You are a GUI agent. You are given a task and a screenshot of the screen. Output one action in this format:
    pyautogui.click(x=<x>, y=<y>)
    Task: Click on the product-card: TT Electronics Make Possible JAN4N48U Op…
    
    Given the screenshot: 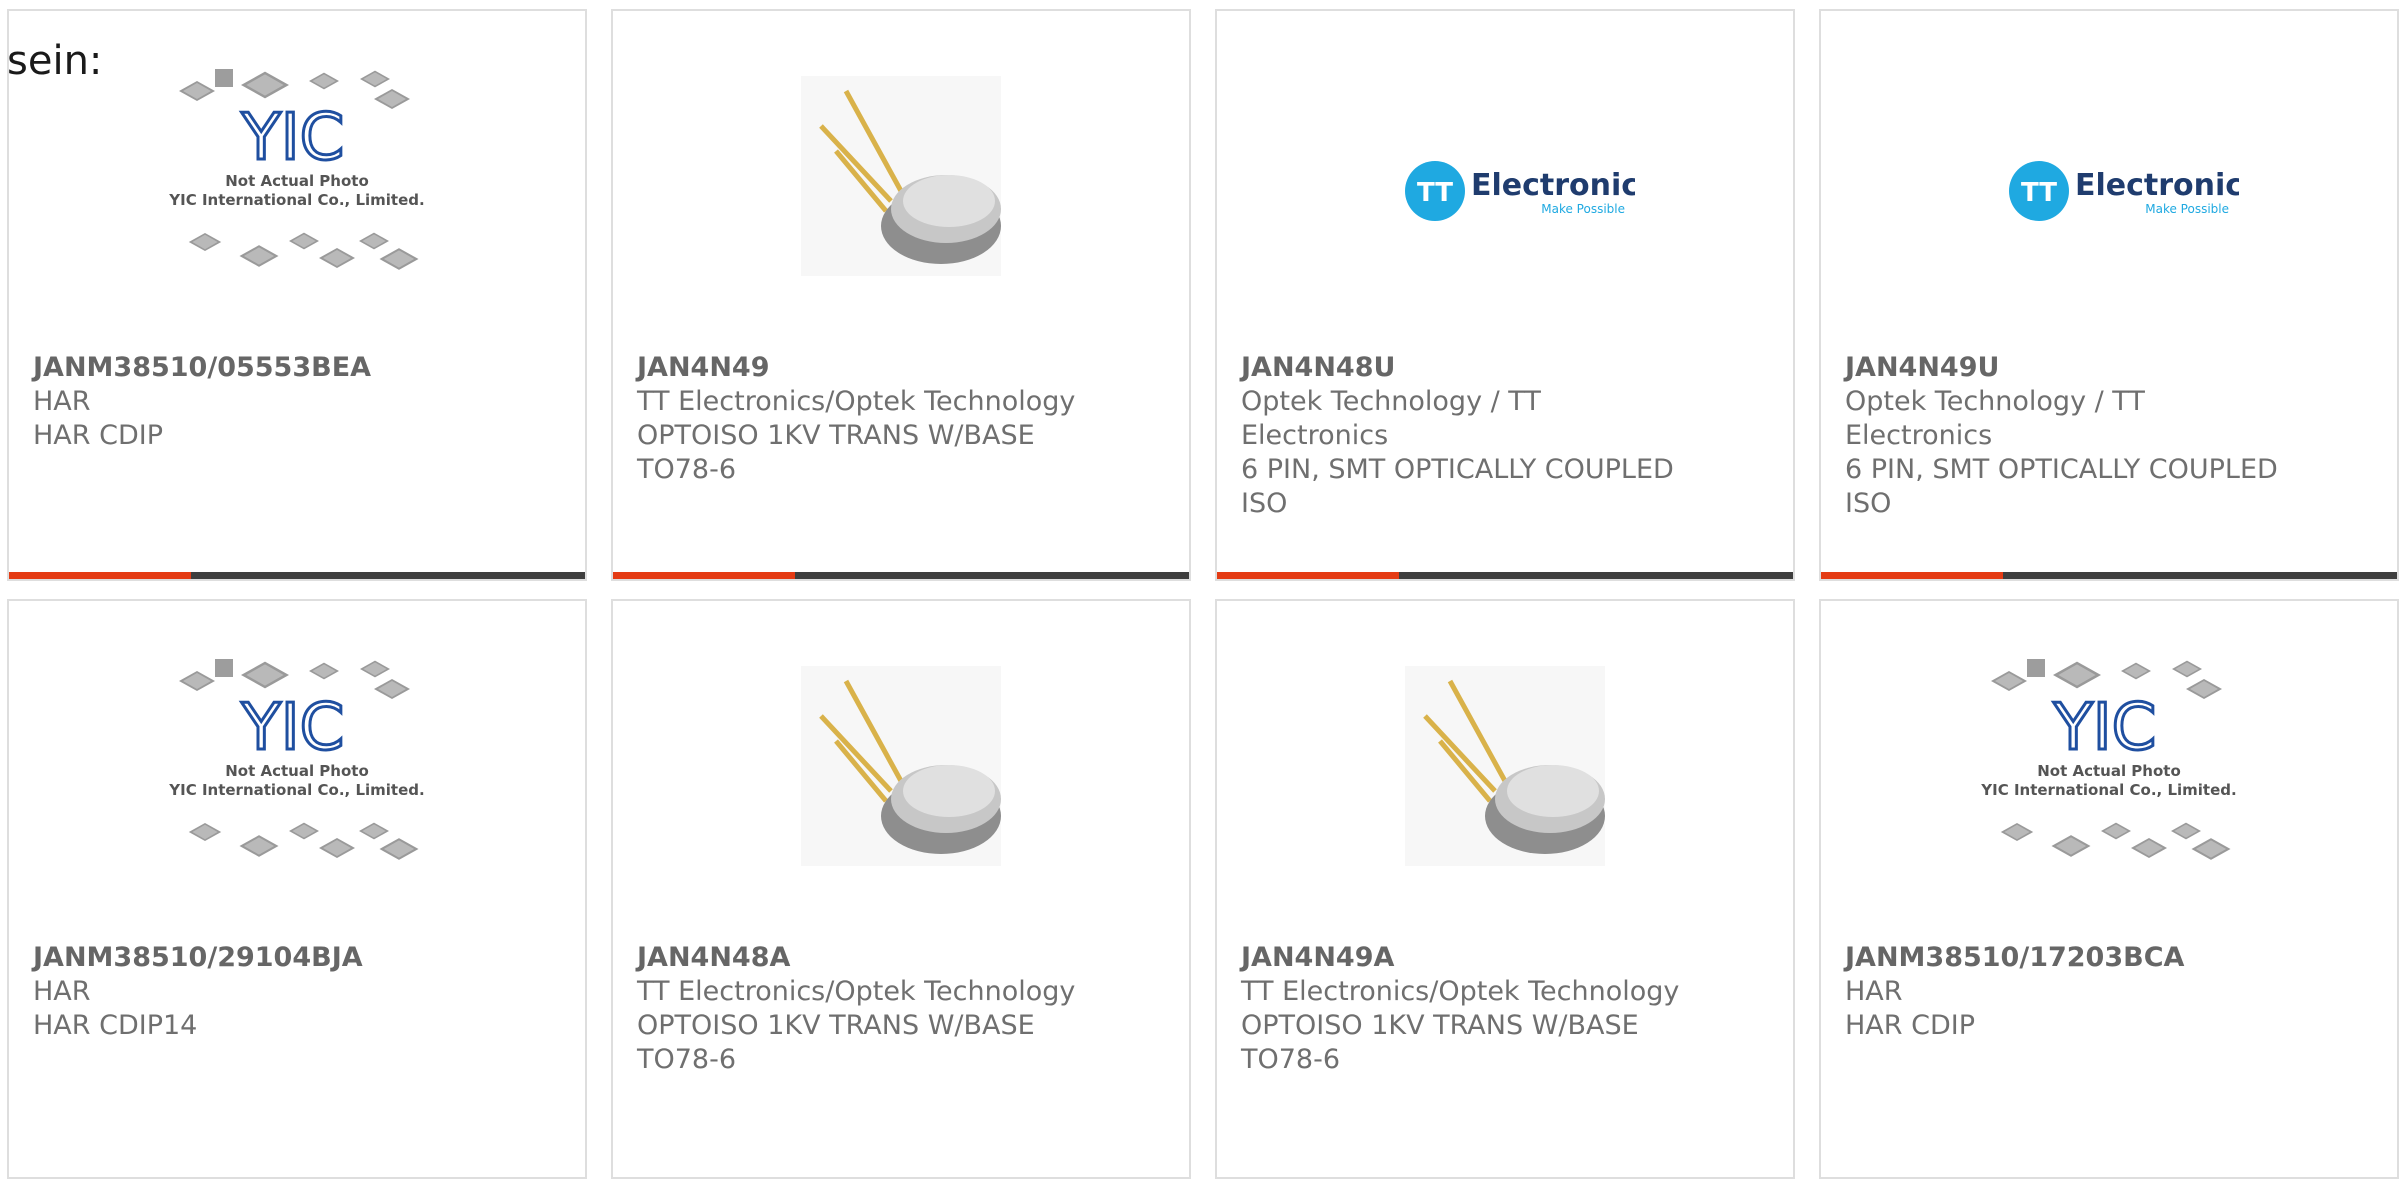 What is the action you would take?
    pyautogui.click(x=1505, y=295)
    